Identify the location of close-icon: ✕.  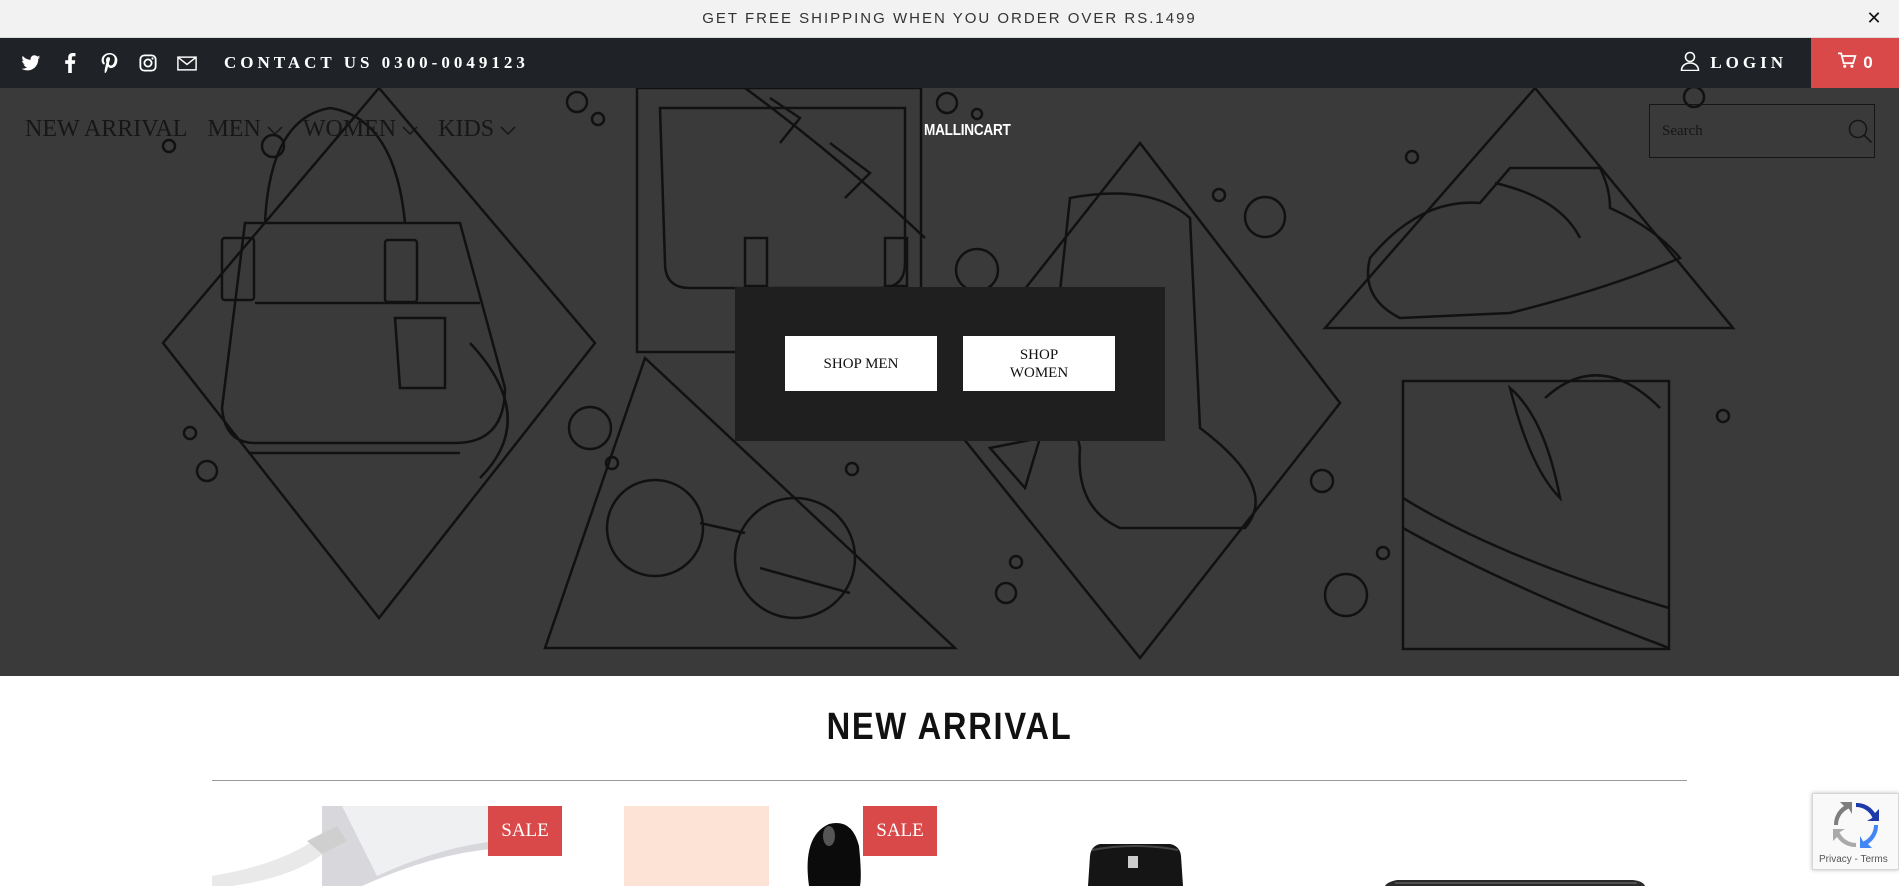
(1874, 19).